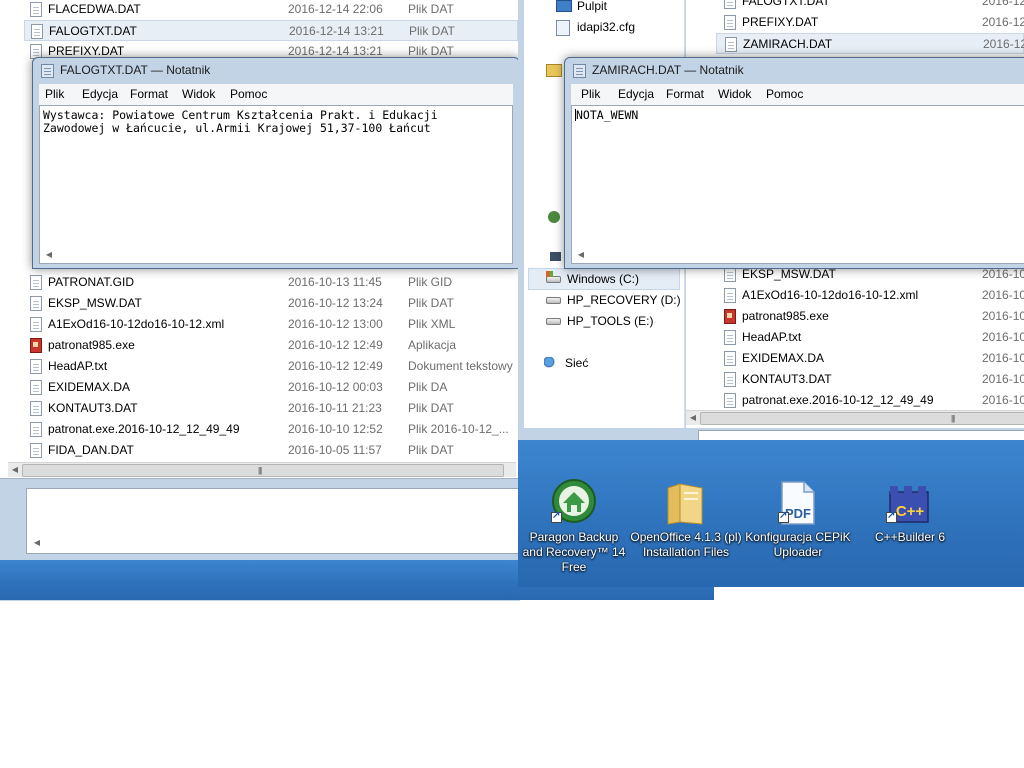 The height and width of the screenshot is (768, 1024). I want to click on file-row: A1ExOd16-10-12do16-10-12.xml 2016-10-12, so click(855, 295).